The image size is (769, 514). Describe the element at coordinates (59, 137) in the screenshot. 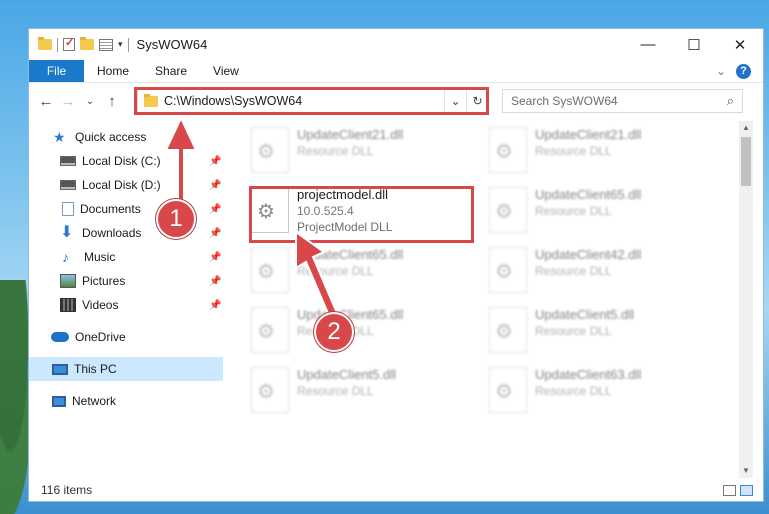

I see `star-icon: ★` at that location.